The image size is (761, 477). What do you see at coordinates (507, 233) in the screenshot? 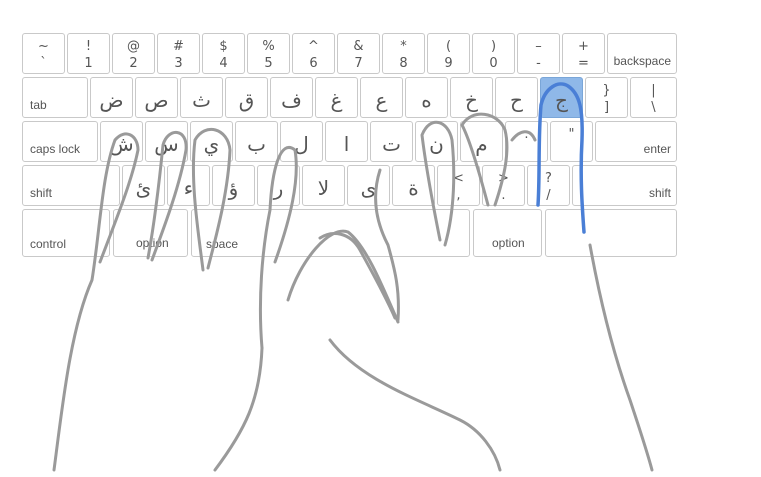
I see `key-option-right: option` at bounding box center [507, 233].